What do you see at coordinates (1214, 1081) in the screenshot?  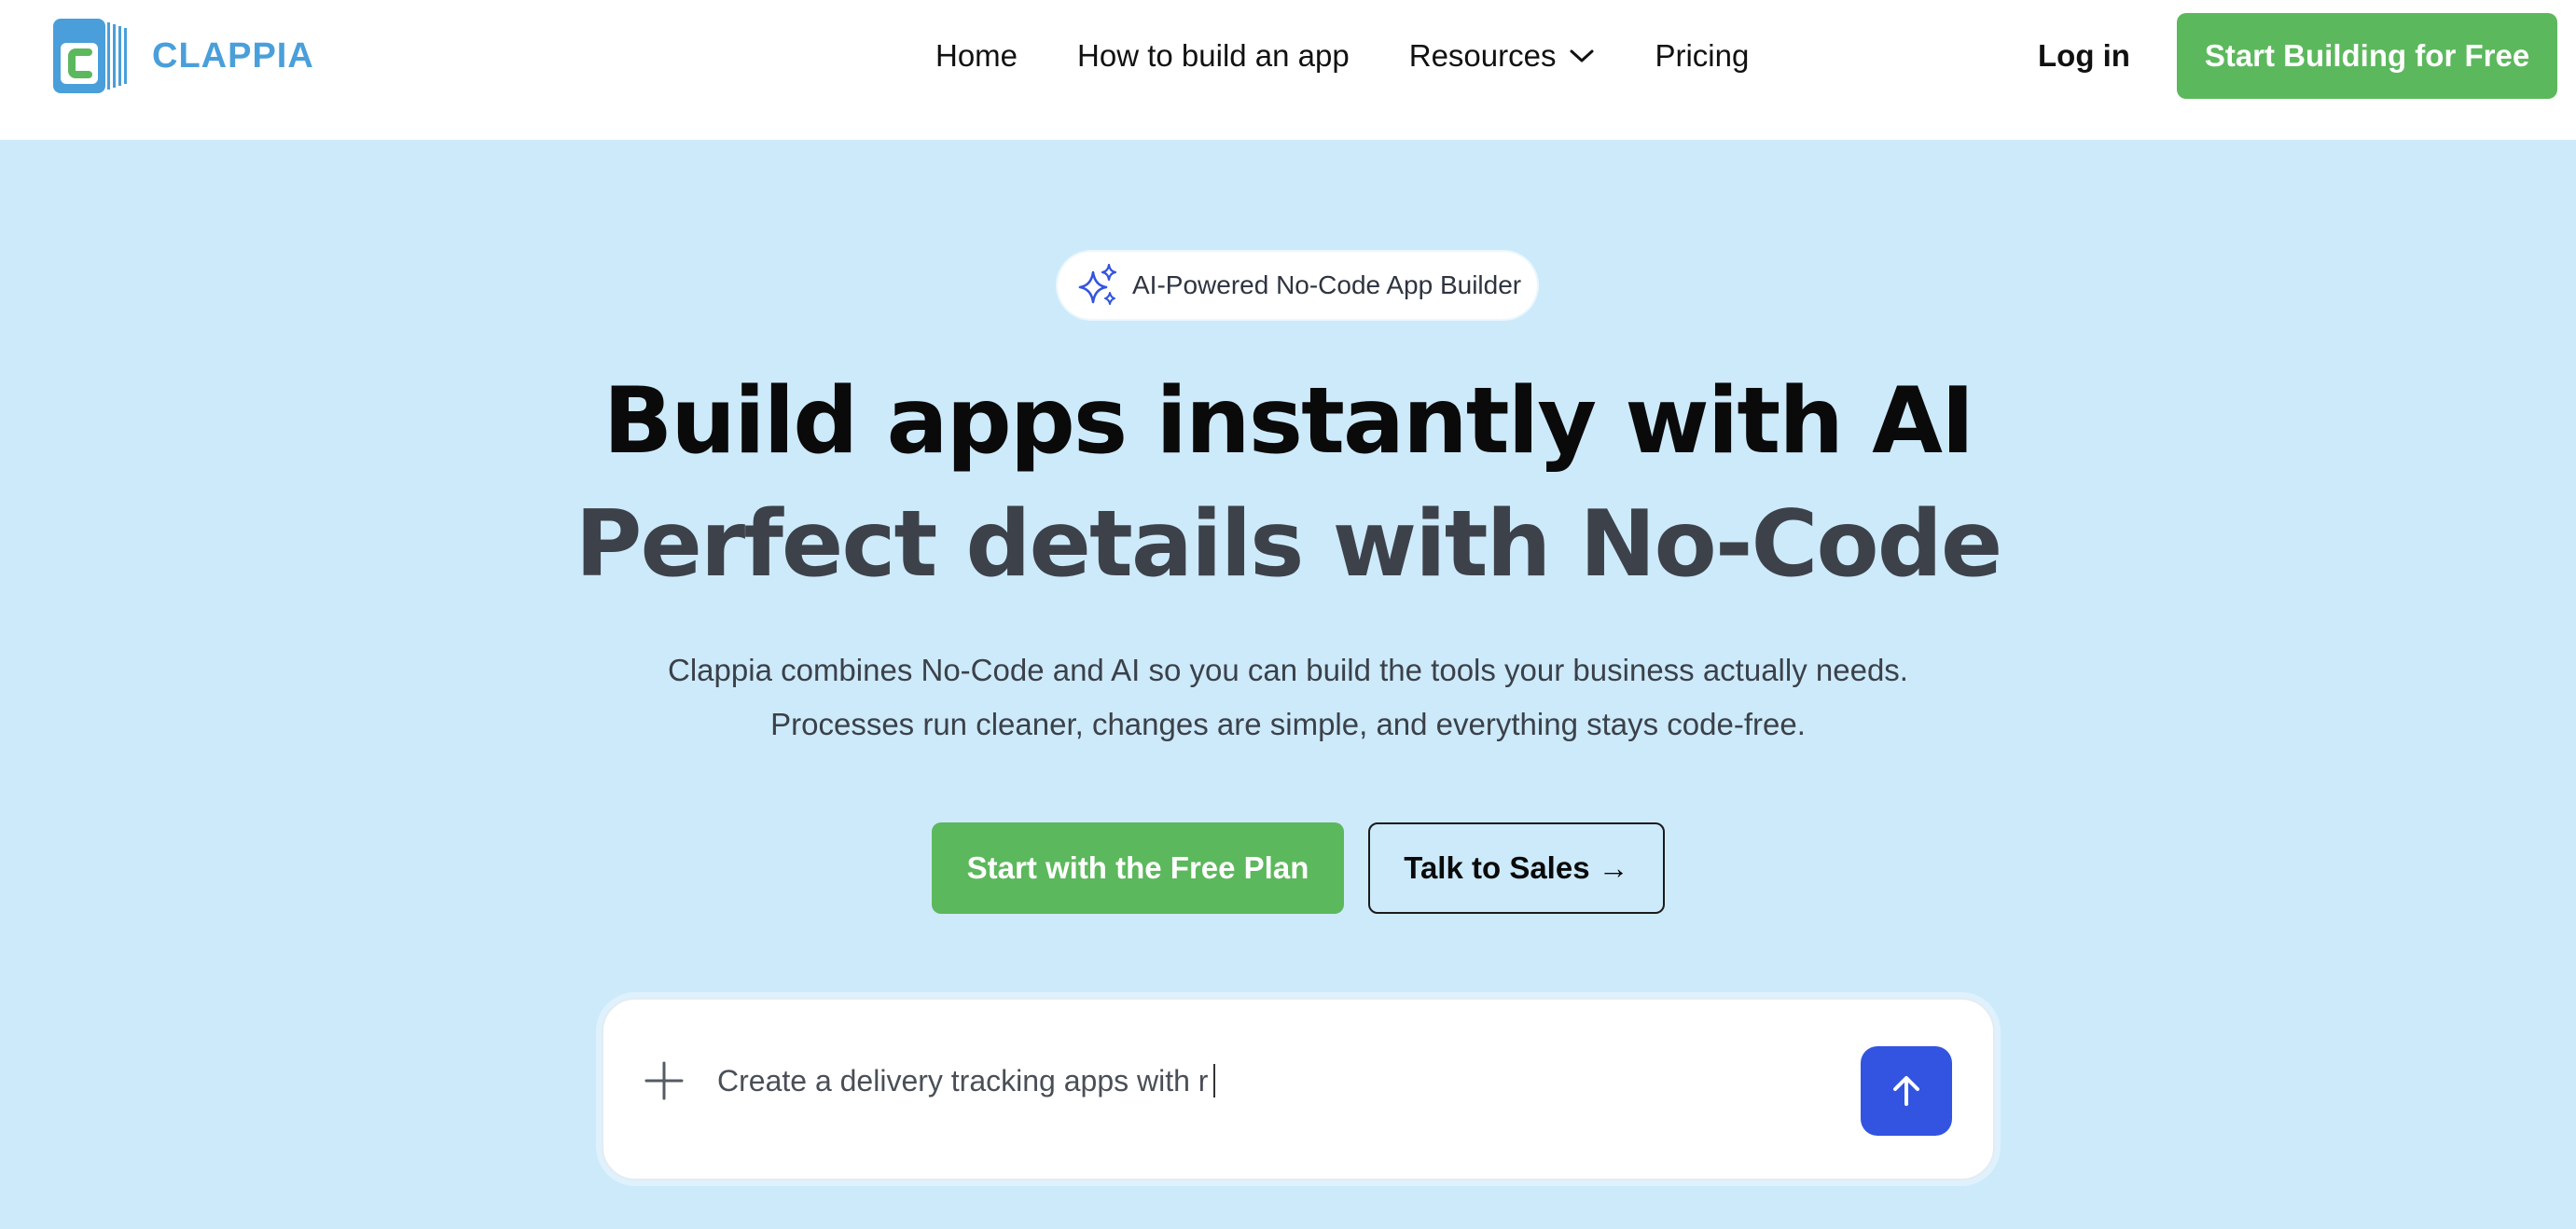 I see `text-caret` at bounding box center [1214, 1081].